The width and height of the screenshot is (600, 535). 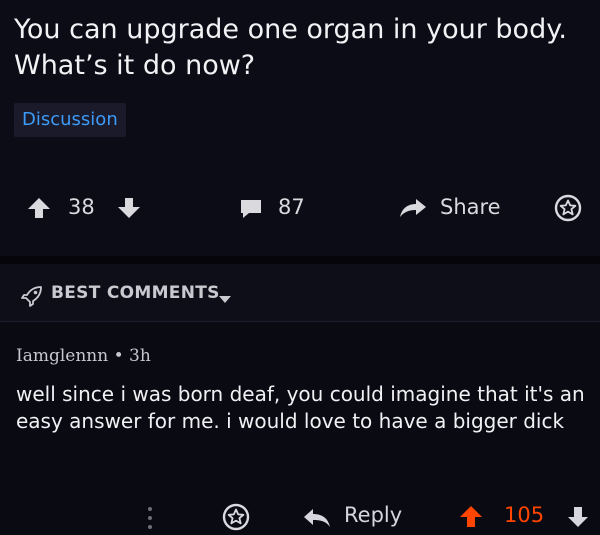 I want to click on rocket-icon, so click(x=32, y=298).